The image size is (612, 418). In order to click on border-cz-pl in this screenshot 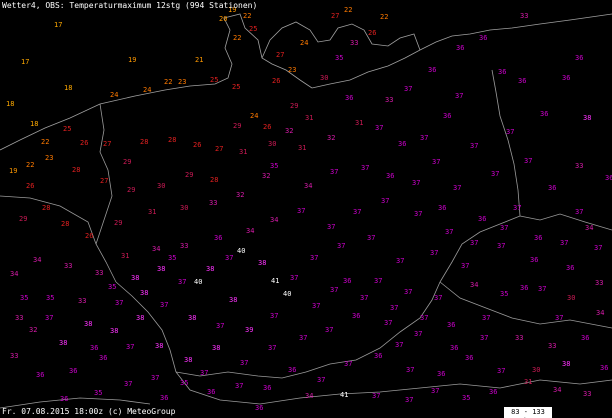, I will do `click(565, 222)`.